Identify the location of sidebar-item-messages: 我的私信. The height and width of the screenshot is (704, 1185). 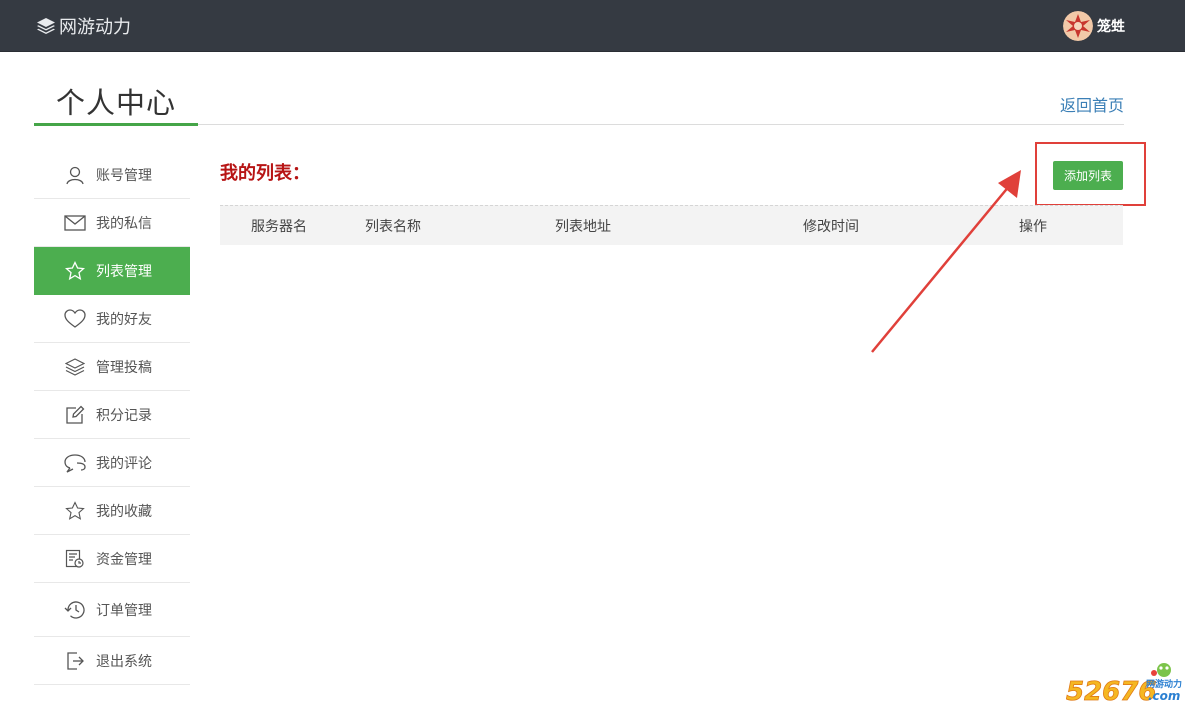
(112, 223).